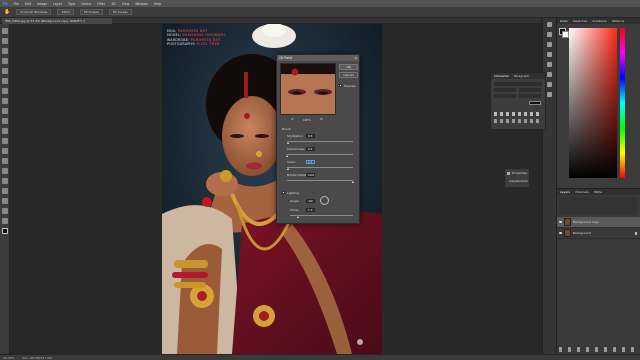  Describe the element at coordinates (4, 181) in the screenshot. I see `type-tool-icon` at that location.